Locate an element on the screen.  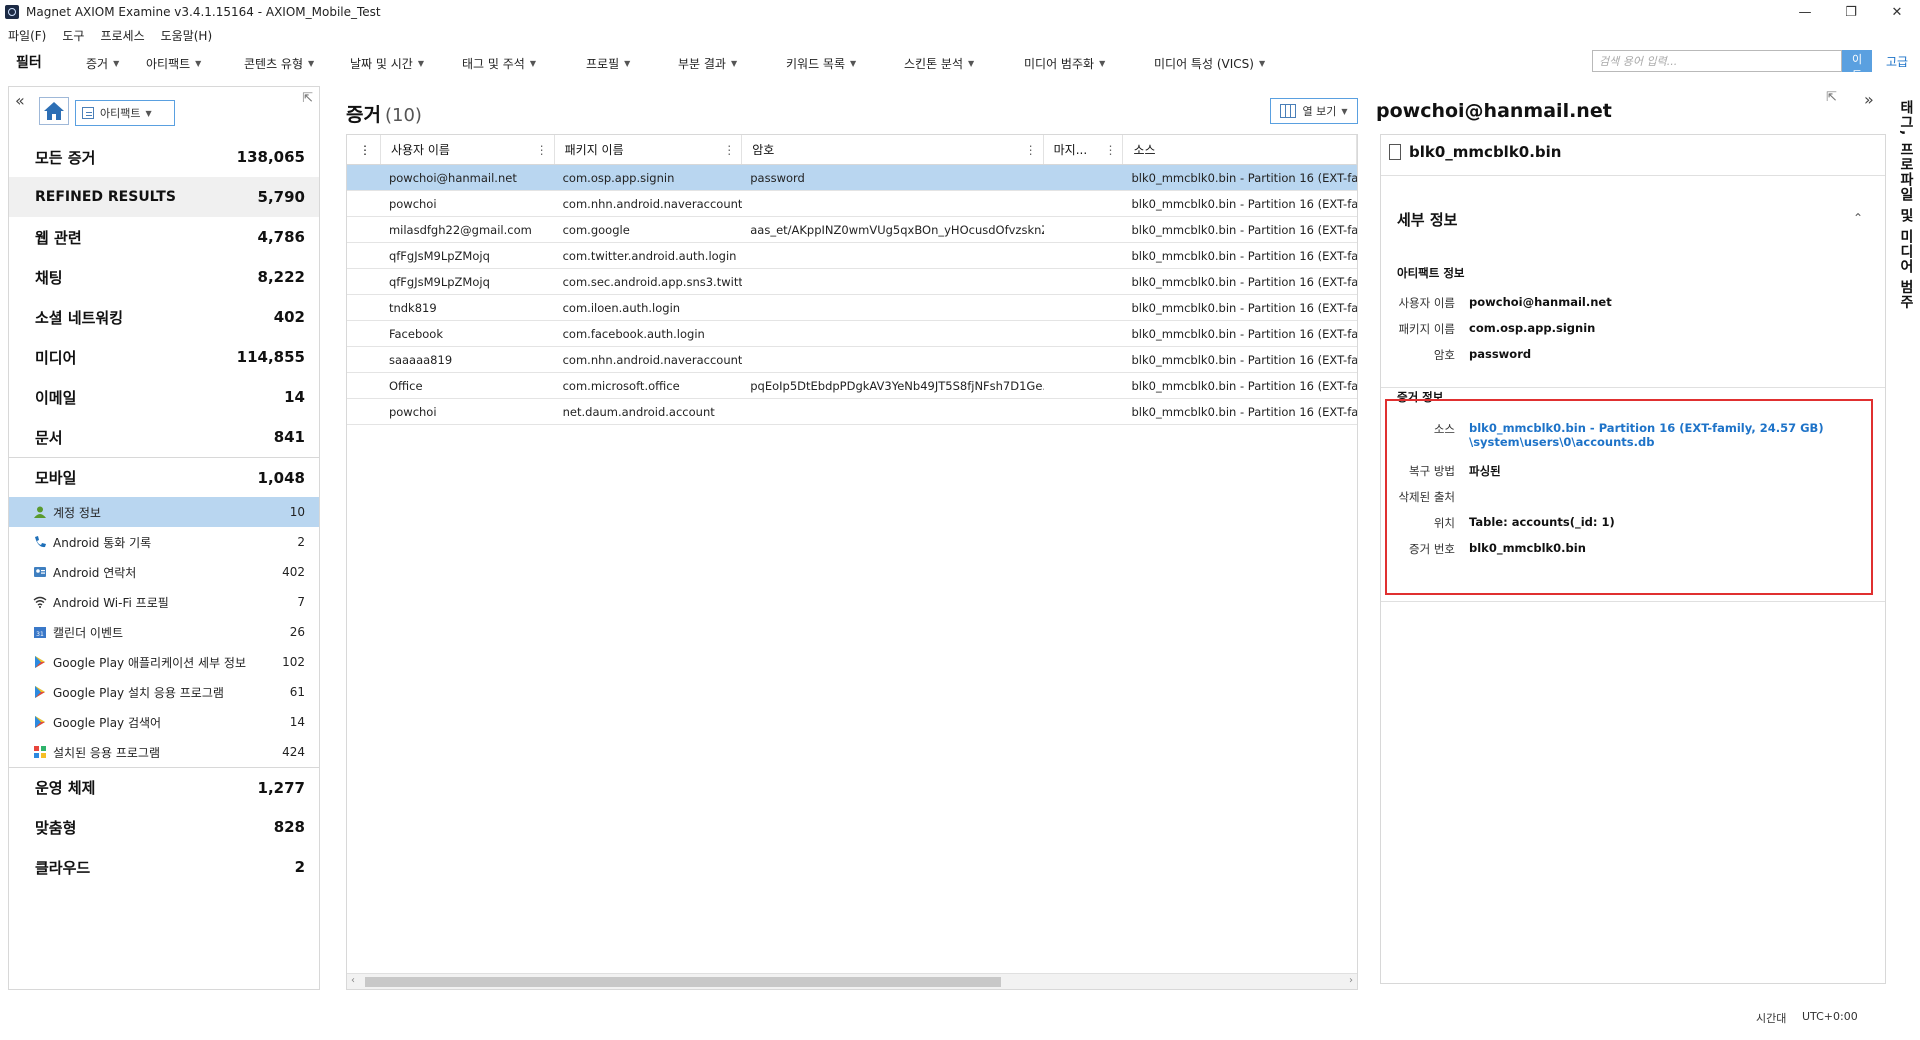
category-item: 채팅 8,222 is located at coordinates (164, 277).